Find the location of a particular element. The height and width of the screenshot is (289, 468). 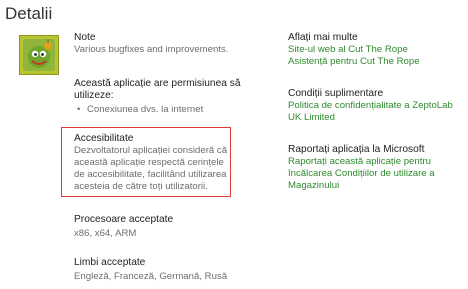

notes-section: Note Various bugfixes and improvements. is located at coordinates (151, 44).